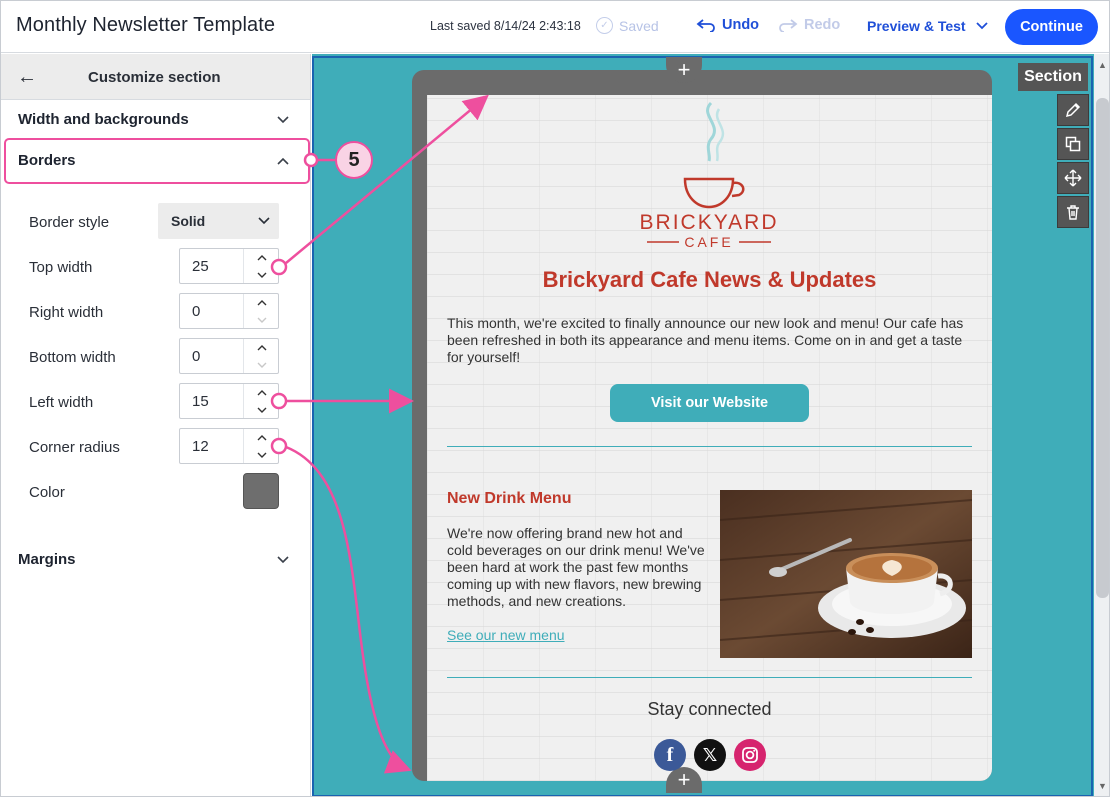  What do you see at coordinates (229, 401) in the screenshot?
I see `left-width-input: 15` at bounding box center [229, 401].